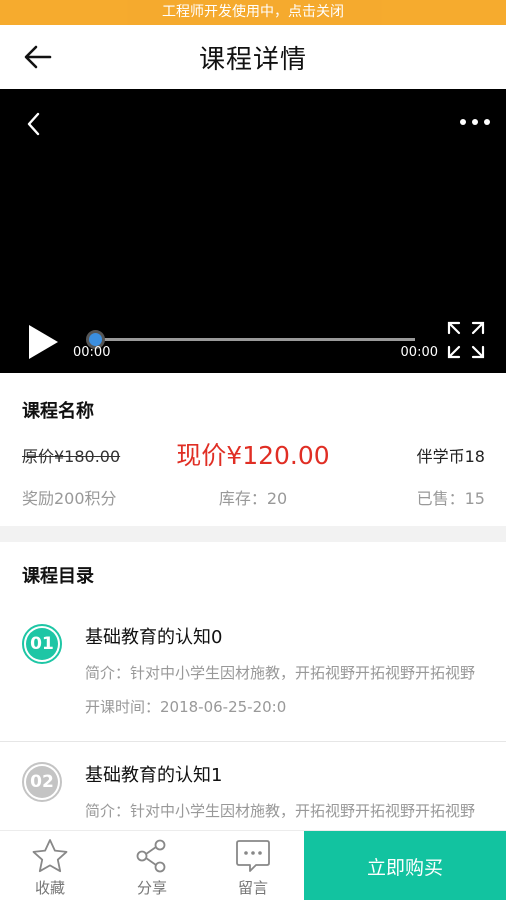 The image size is (506, 900). I want to click on section-divider, so click(253, 534).